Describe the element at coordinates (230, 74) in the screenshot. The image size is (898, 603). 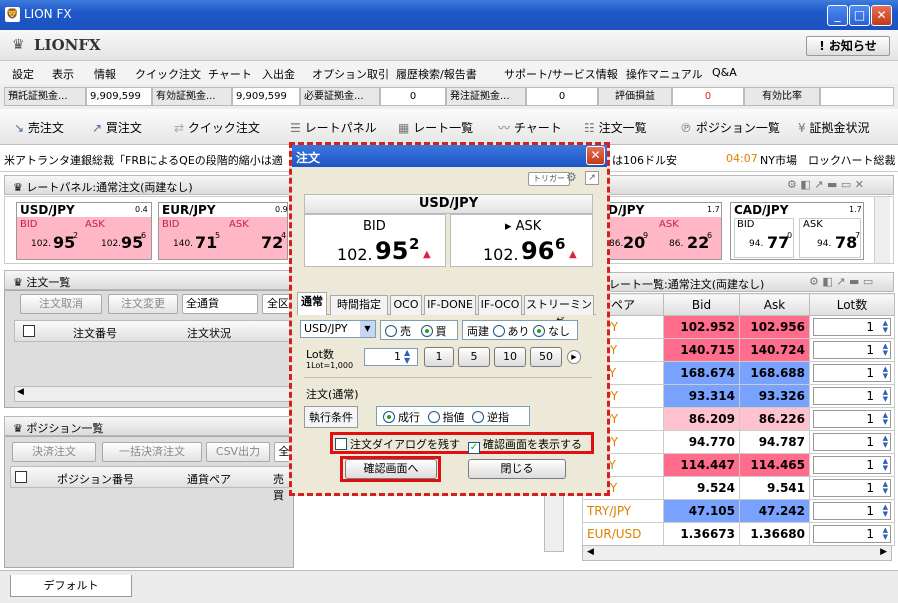
I see `menu-chart: チャート` at that location.